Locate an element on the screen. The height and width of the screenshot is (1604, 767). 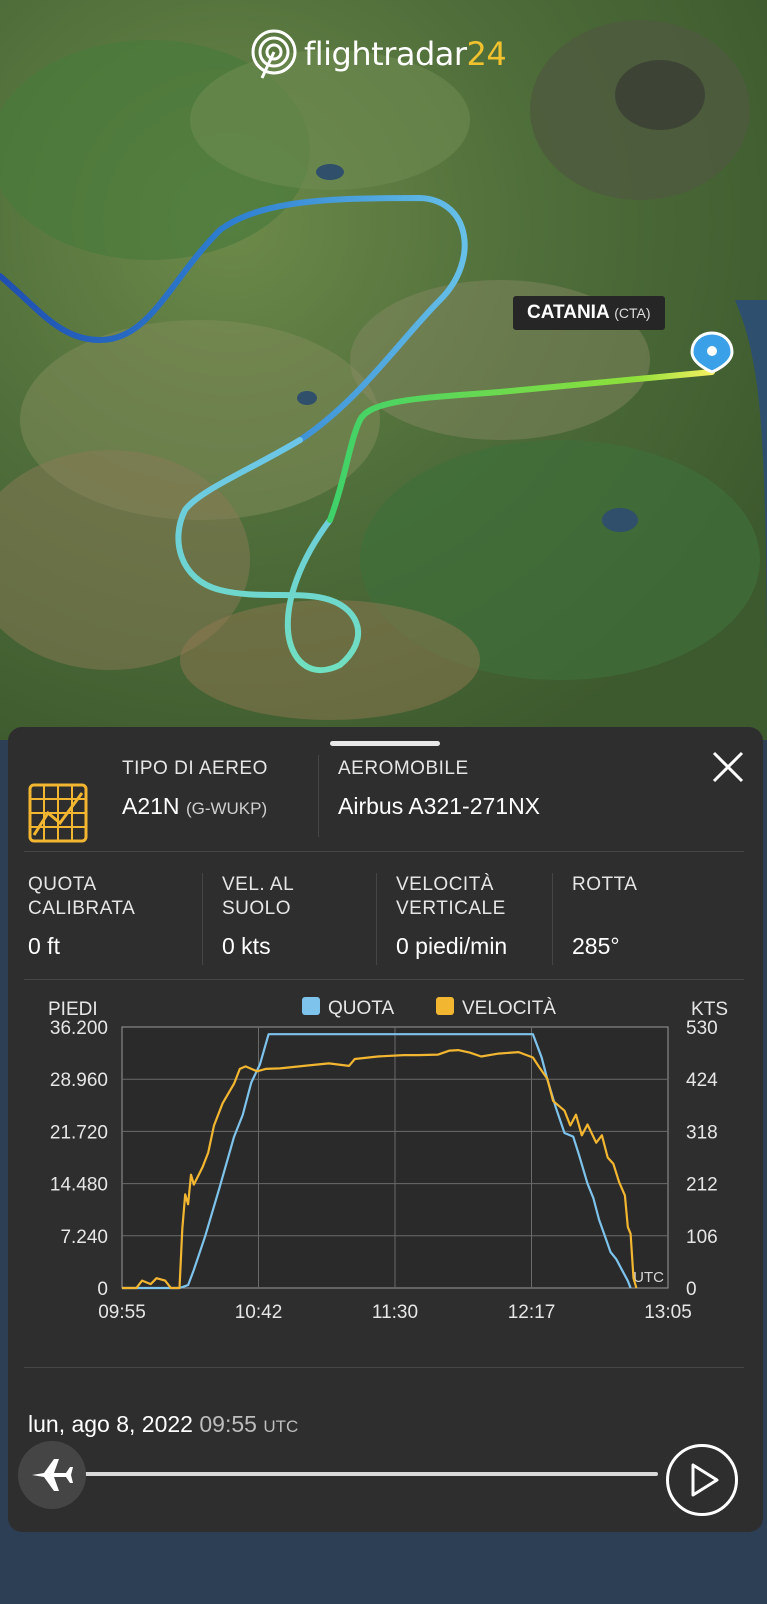
corner-label: UTC is located at coordinates (648, 1277).